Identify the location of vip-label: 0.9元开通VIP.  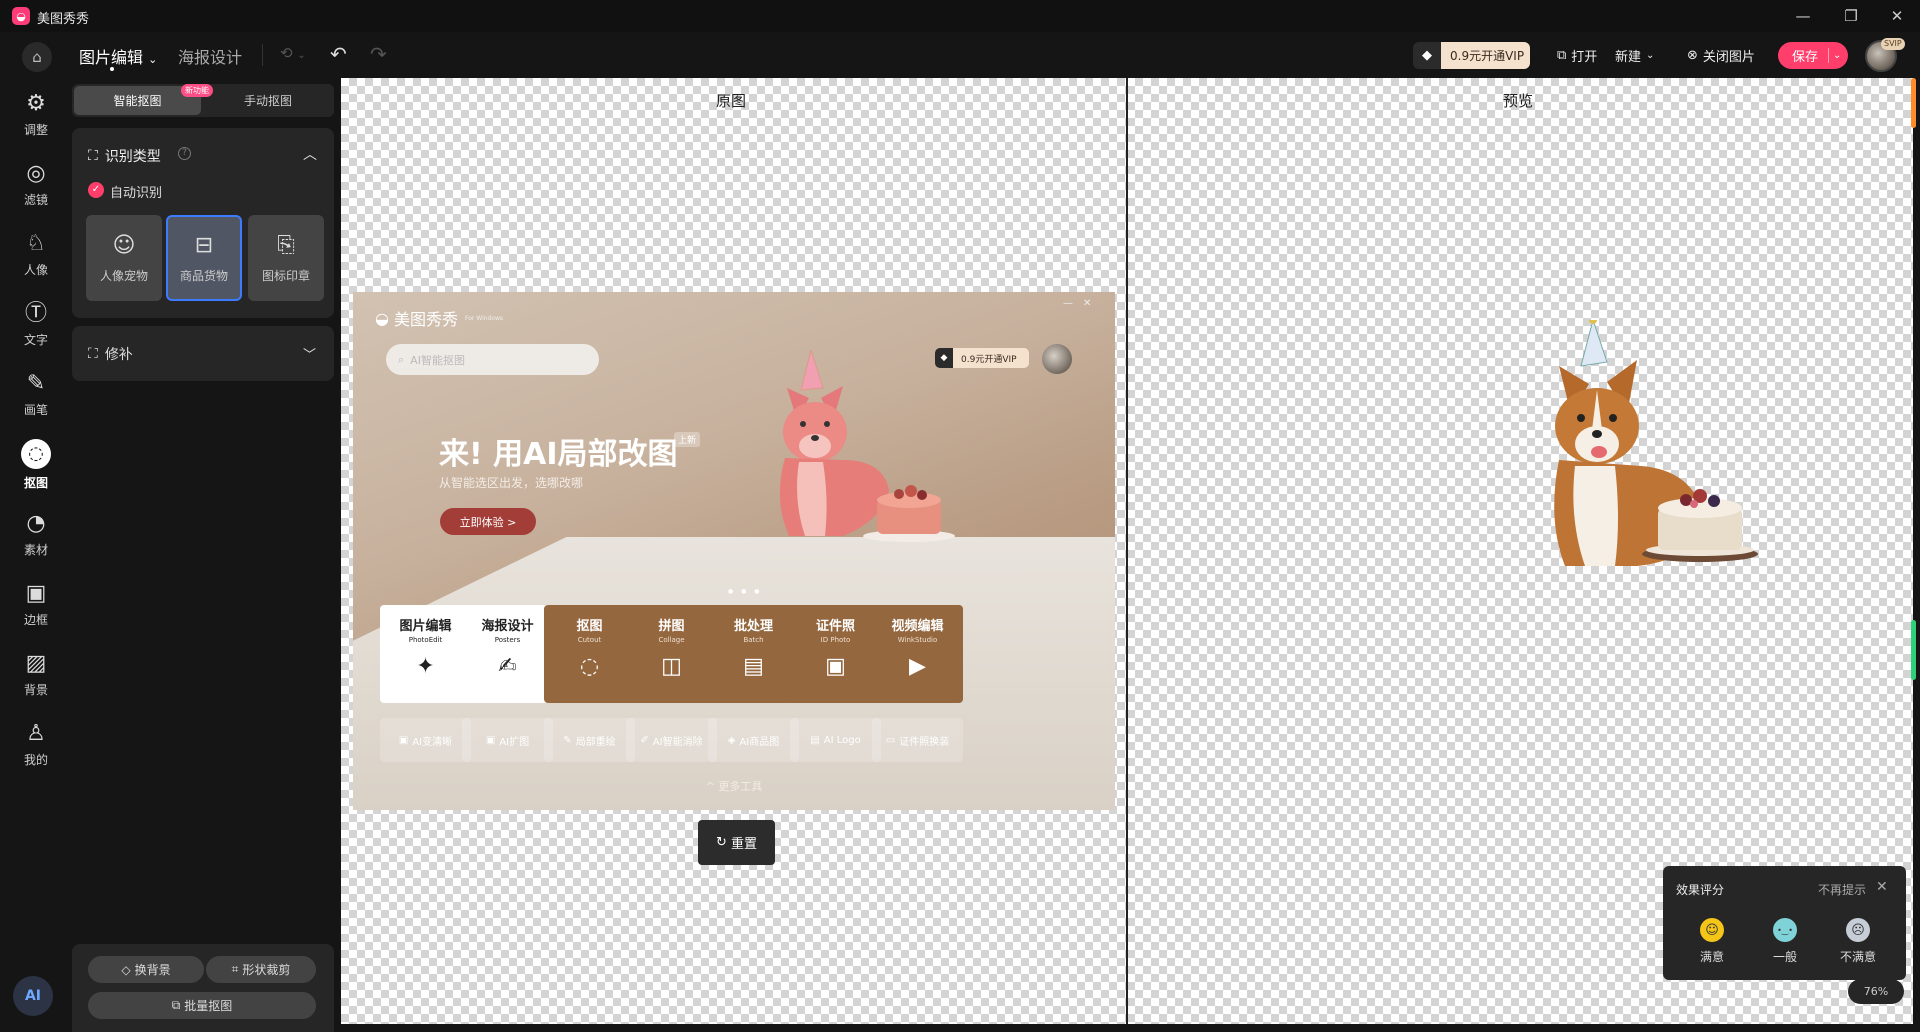
(1487, 56).